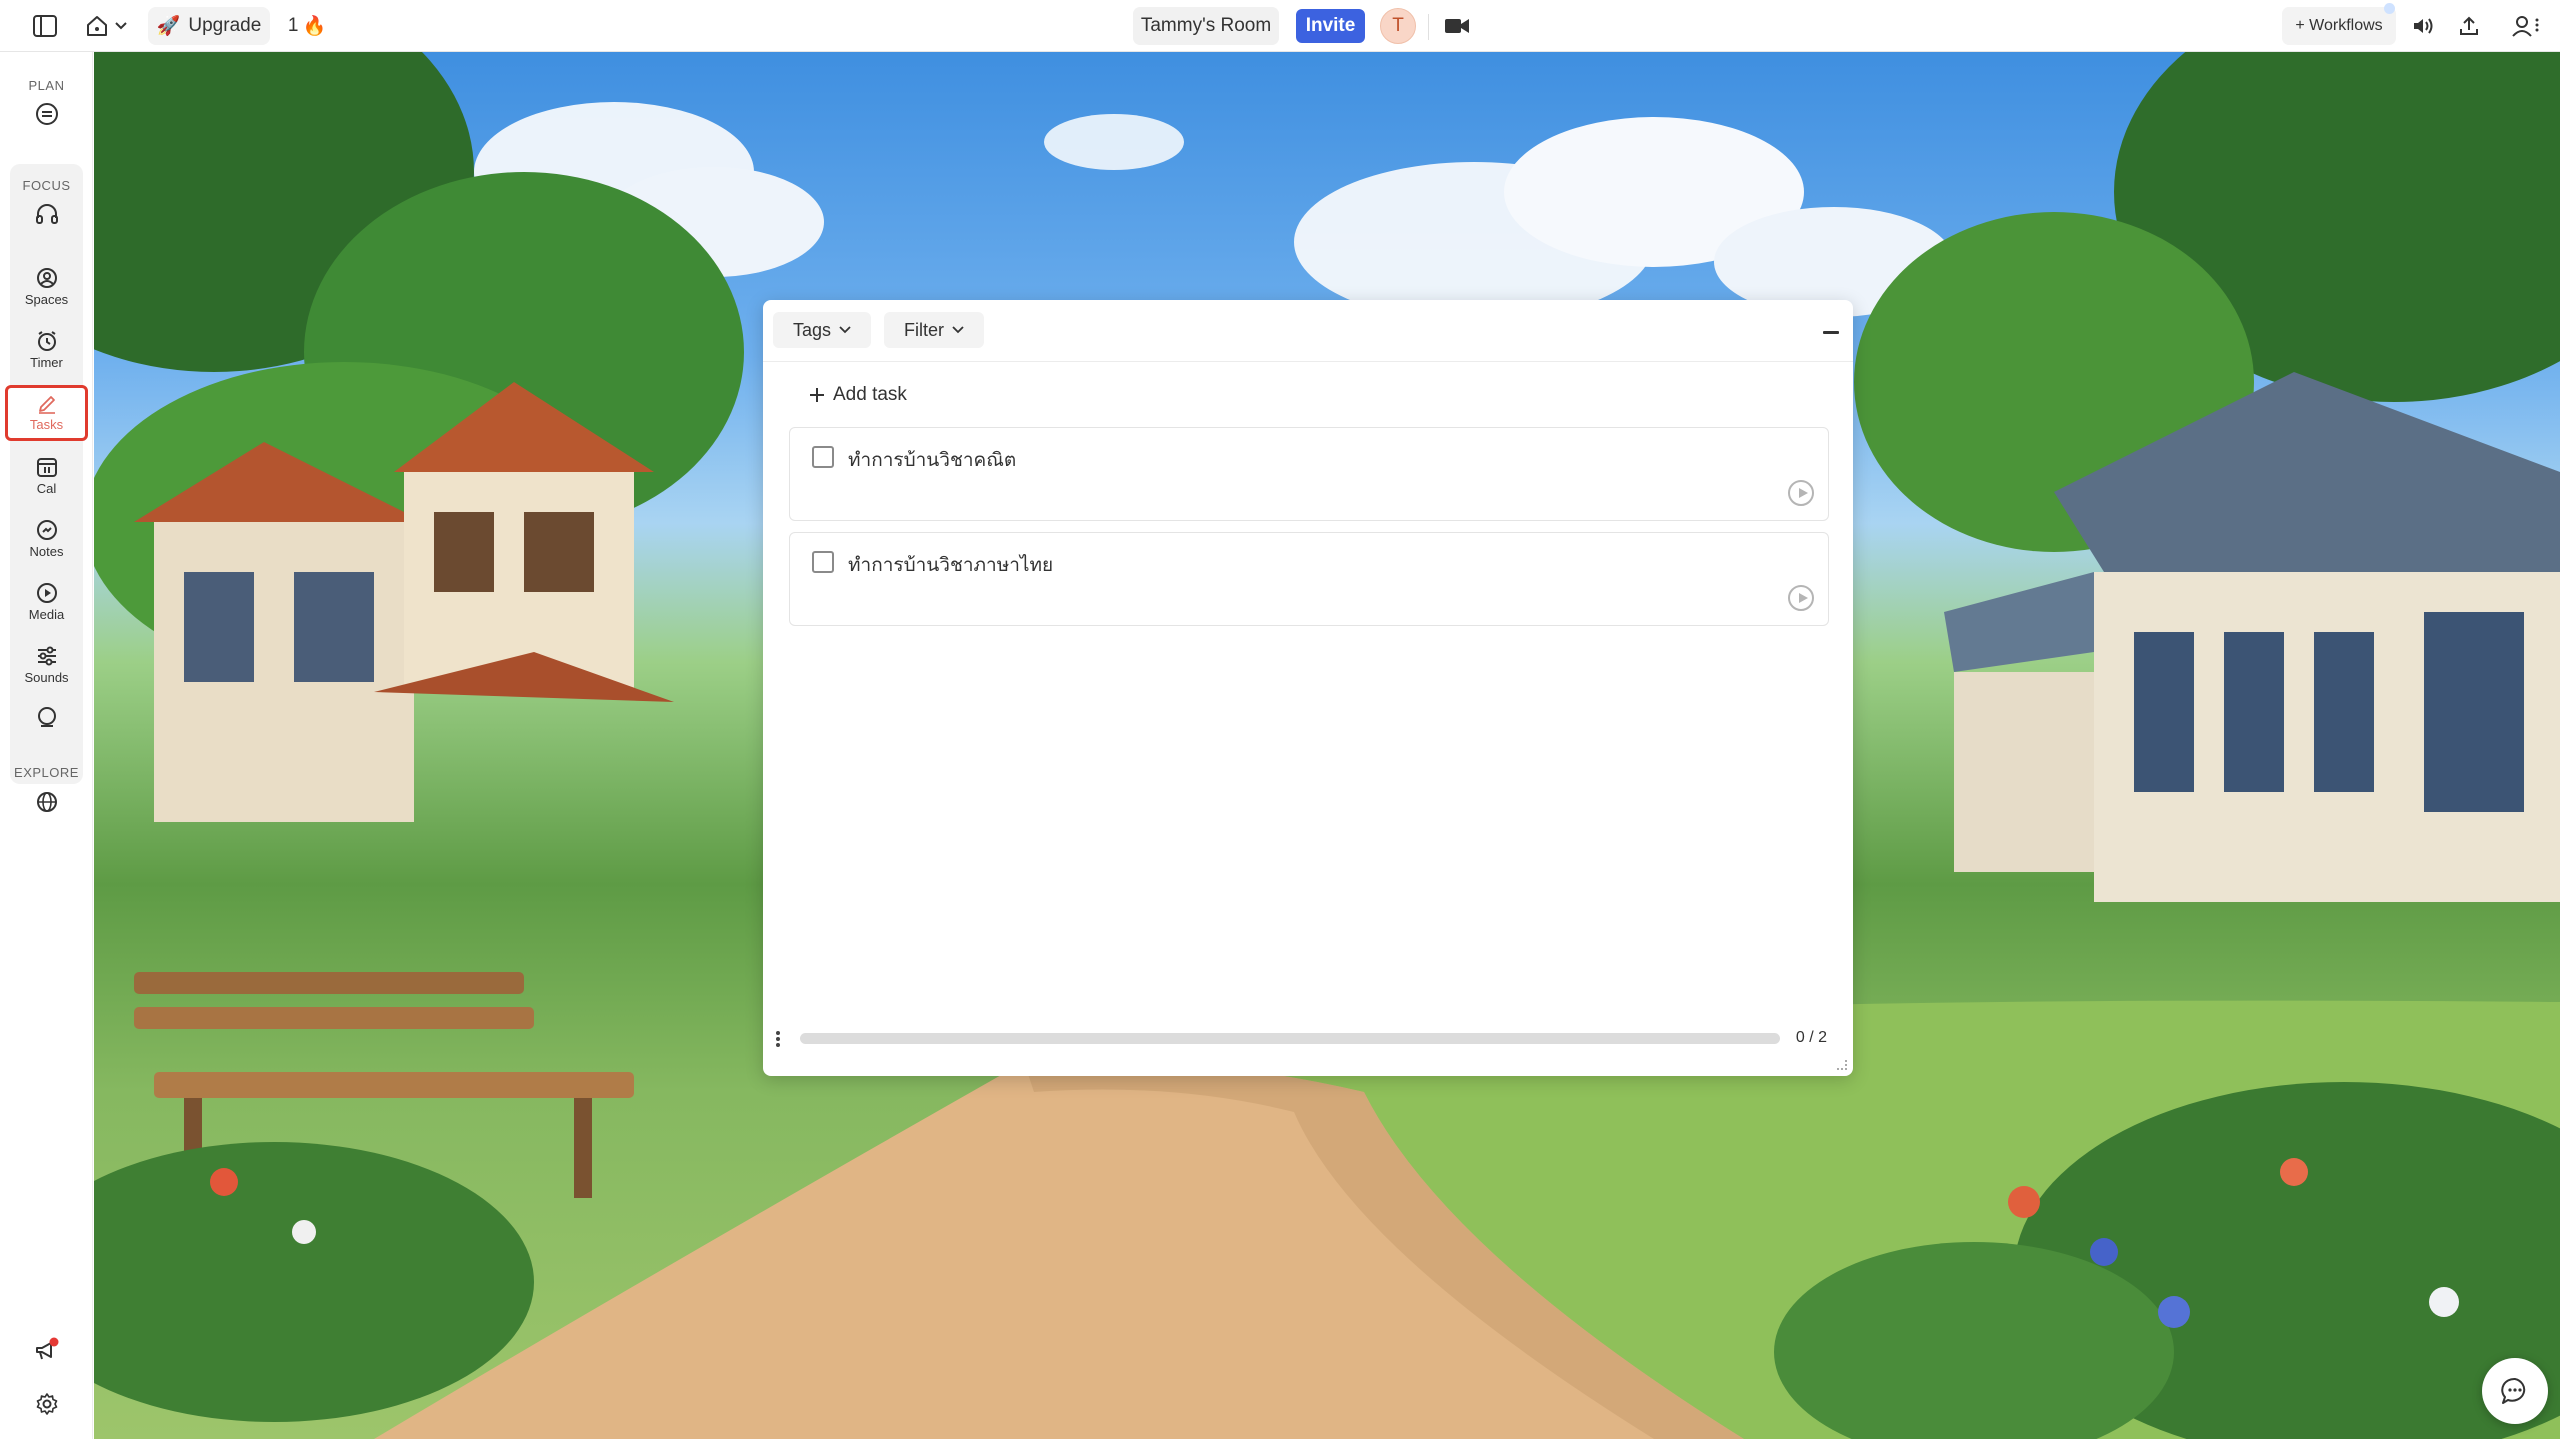 This screenshot has height=1439, width=2560. What do you see at coordinates (46, 677) in the screenshot?
I see `sidebar-item-label: Sounds` at bounding box center [46, 677].